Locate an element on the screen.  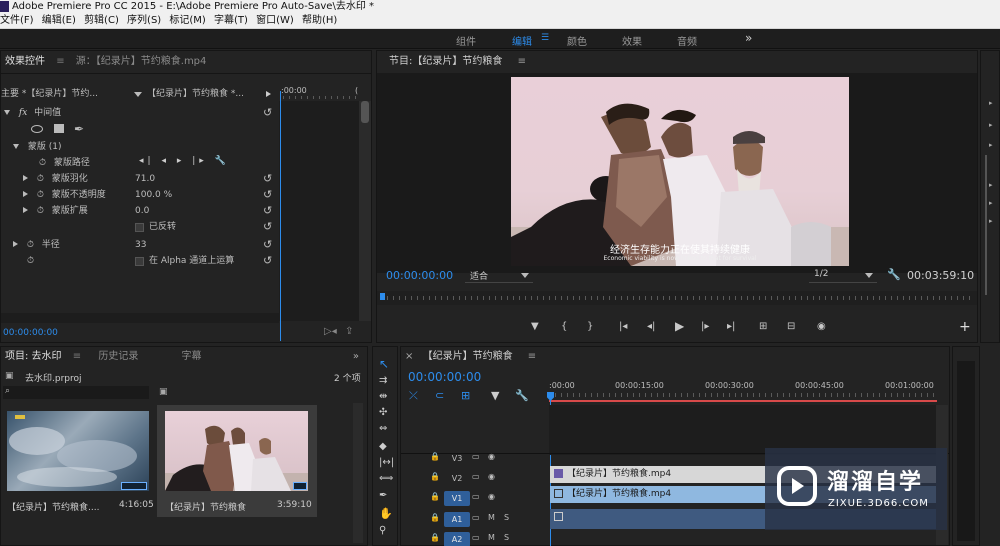
play-effect-icon is located at coordinates (268, 94).